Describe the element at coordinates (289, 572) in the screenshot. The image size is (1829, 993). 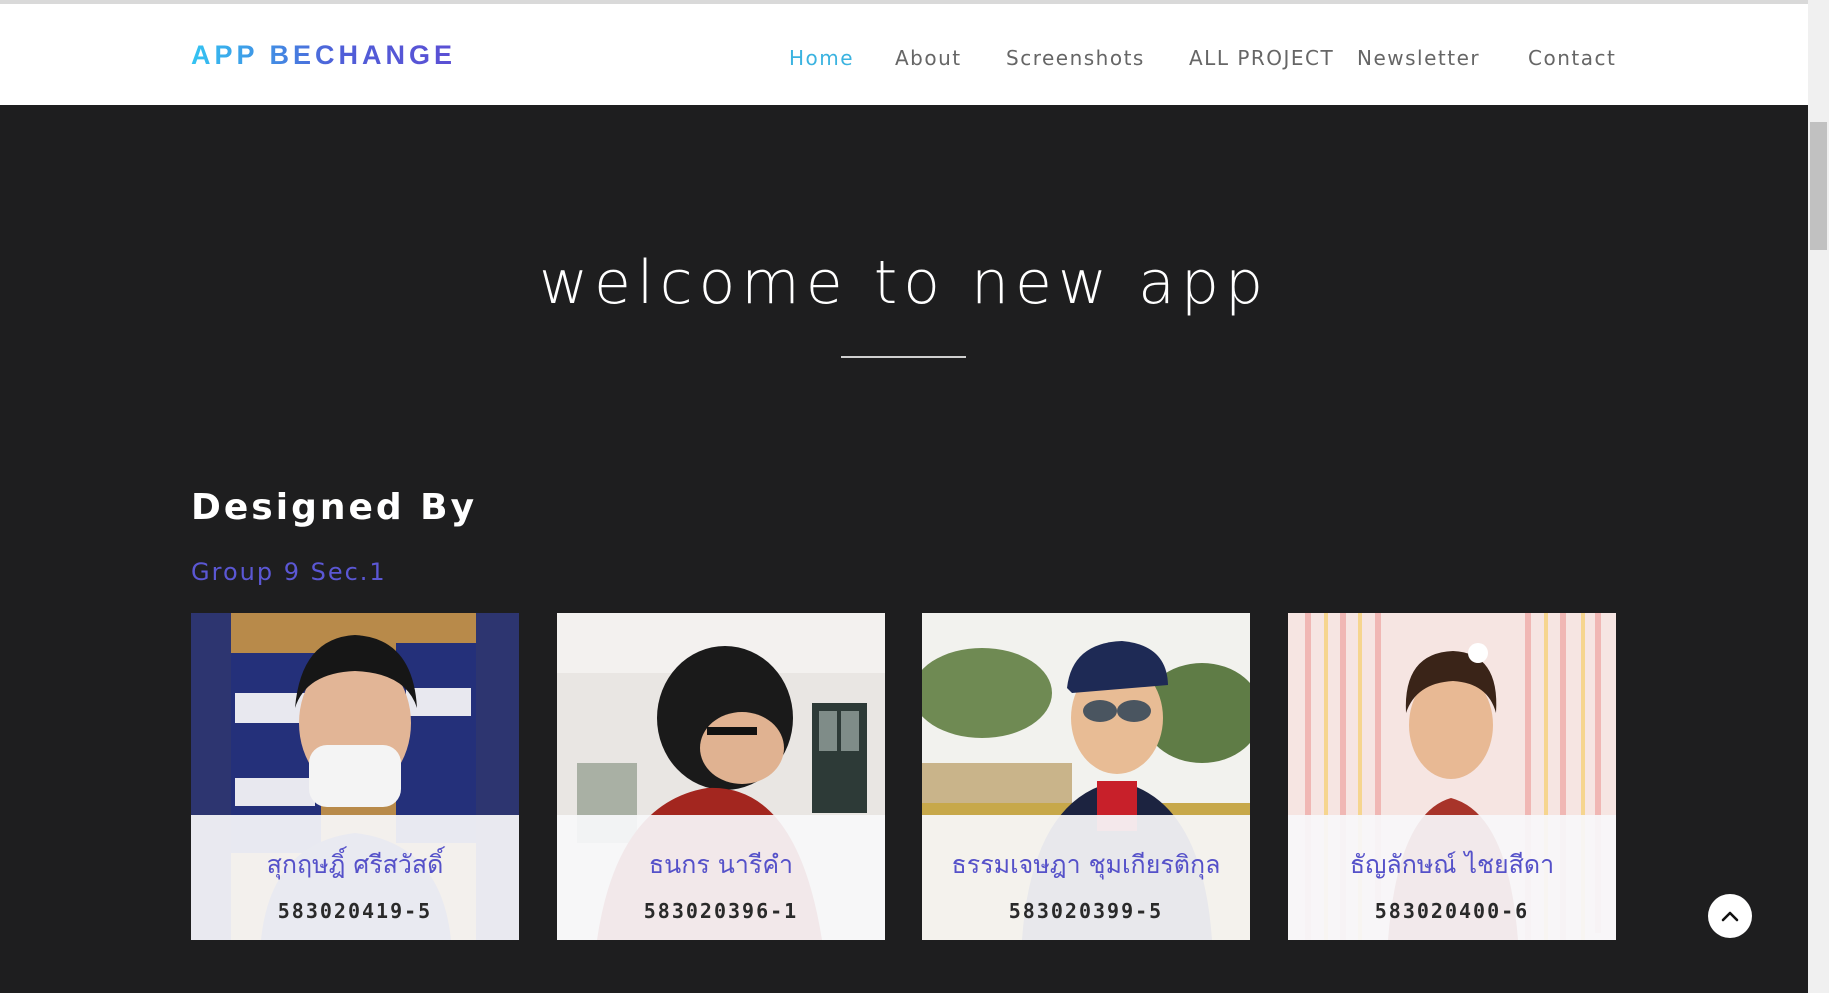
I see `group-label: Group 9 Sec.1` at that location.